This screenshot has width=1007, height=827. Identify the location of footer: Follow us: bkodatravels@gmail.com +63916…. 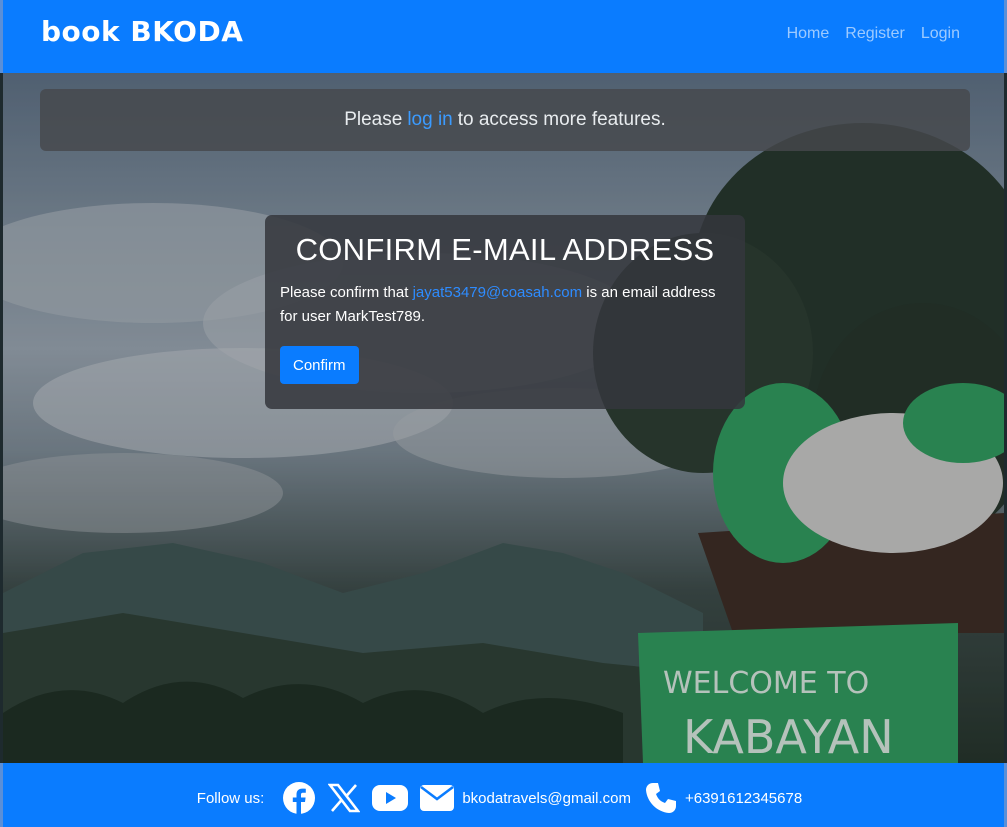
(503, 795).